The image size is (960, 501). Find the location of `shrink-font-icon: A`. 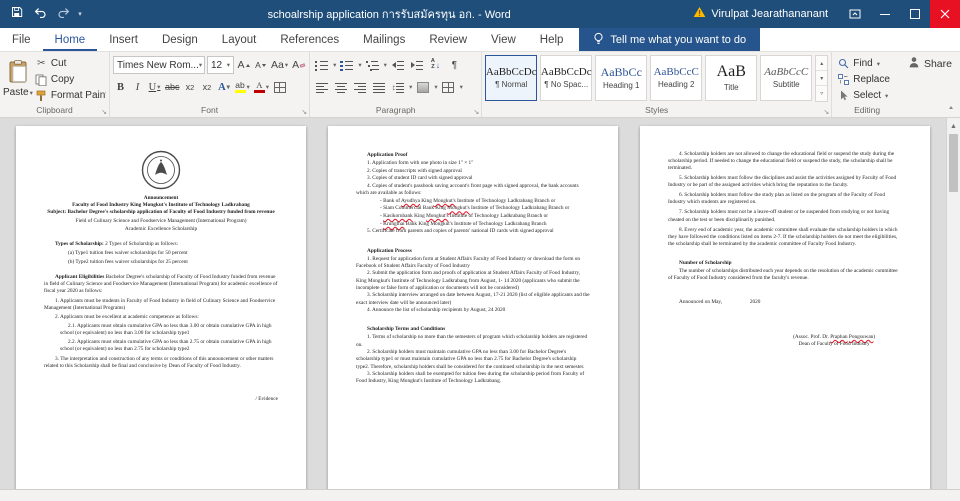

shrink-font-icon: A is located at coordinates (258, 65).